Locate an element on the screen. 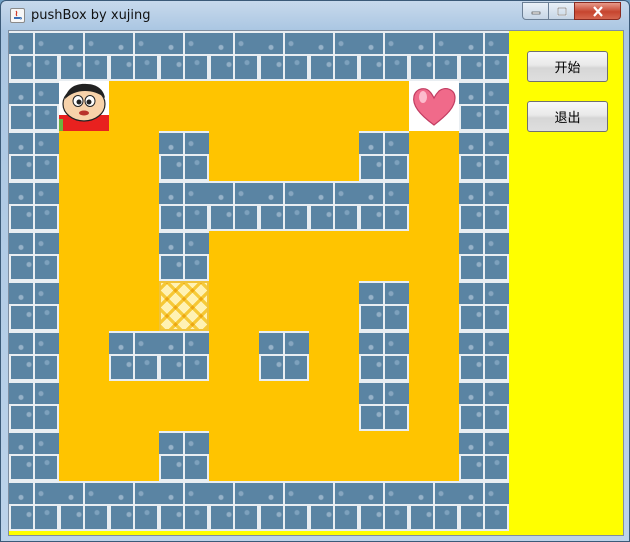  heart-icon is located at coordinates (434, 107).